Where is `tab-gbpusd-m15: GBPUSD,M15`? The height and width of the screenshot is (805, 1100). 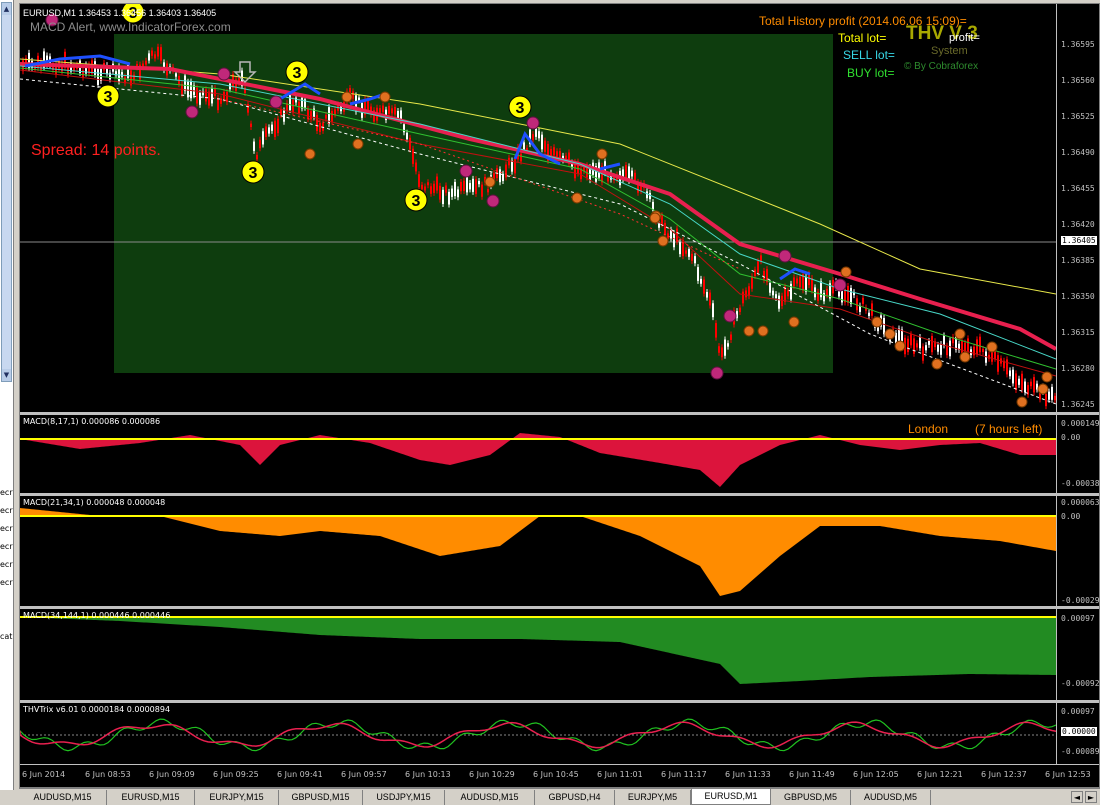
tab-gbpusd-m15: GBPUSD,M15 is located at coordinates (321, 797).